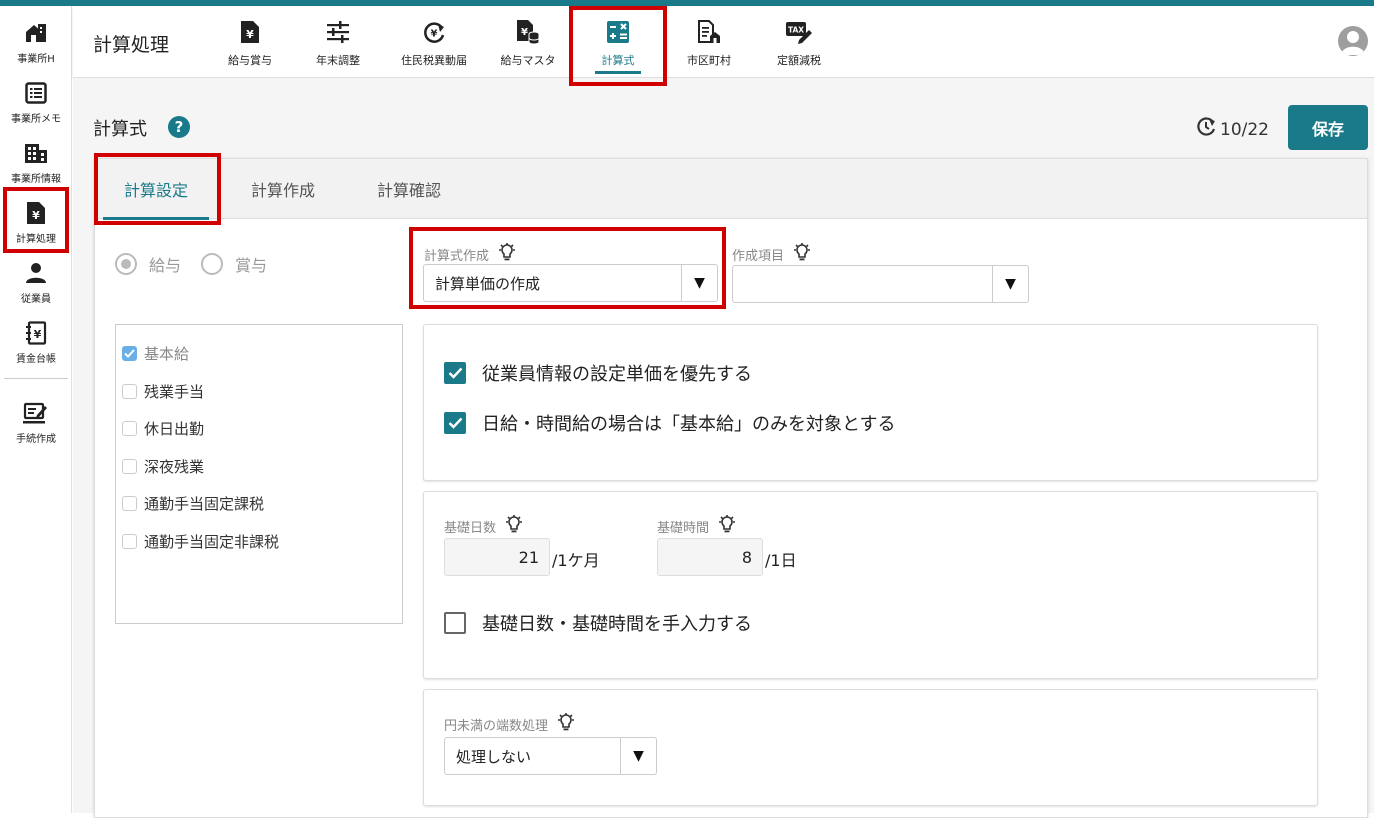  Describe the element at coordinates (434, 60) in the screenshot. I see `nav-label: 住民税異動届` at that location.